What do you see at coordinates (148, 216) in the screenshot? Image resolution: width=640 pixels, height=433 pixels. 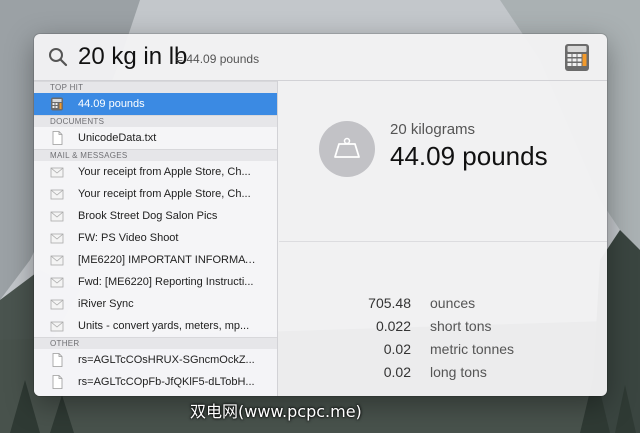 I see `result-label: Brook Street Dog Salon Pics` at bounding box center [148, 216].